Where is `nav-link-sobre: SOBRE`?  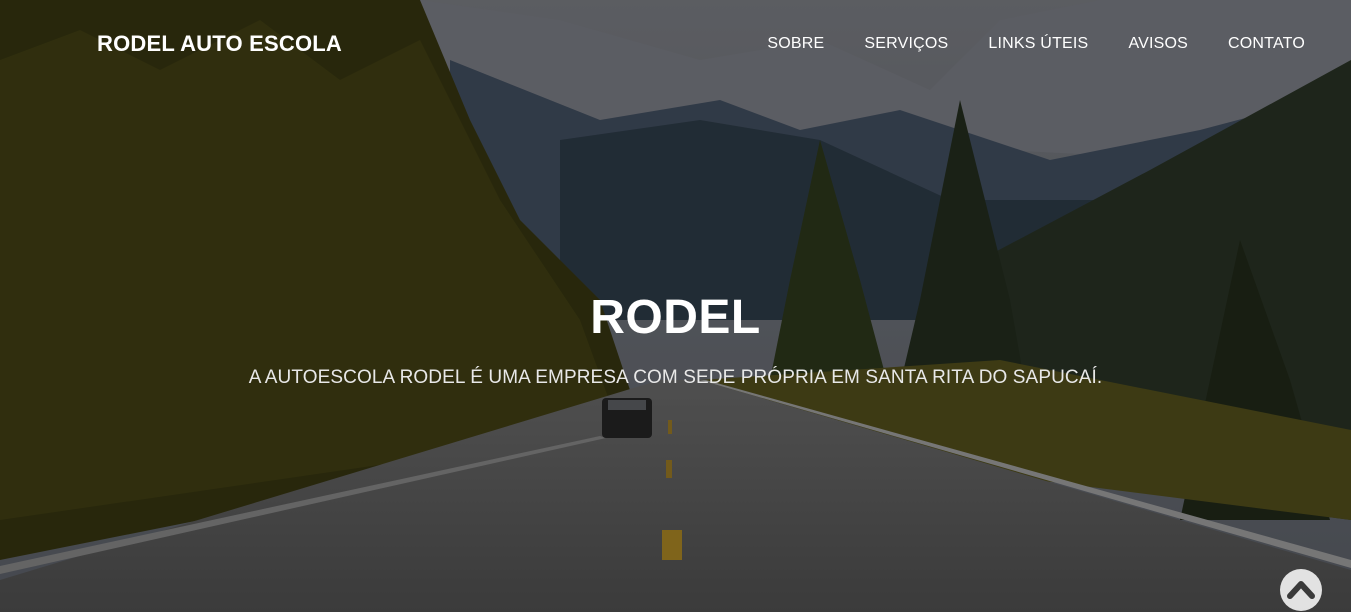 nav-link-sobre: SOBRE is located at coordinates (795, 44).